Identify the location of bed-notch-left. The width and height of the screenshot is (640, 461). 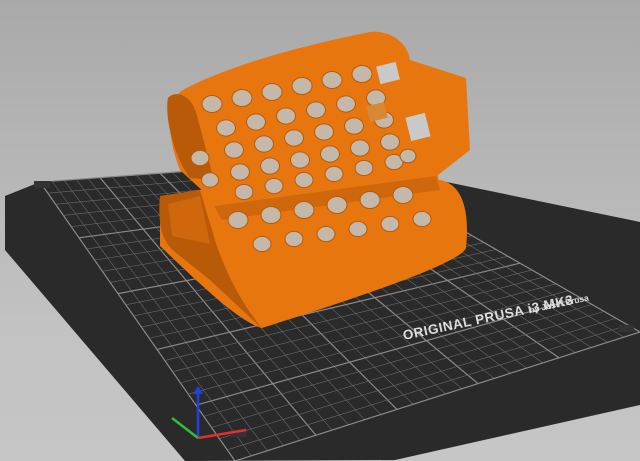
(42, 184).